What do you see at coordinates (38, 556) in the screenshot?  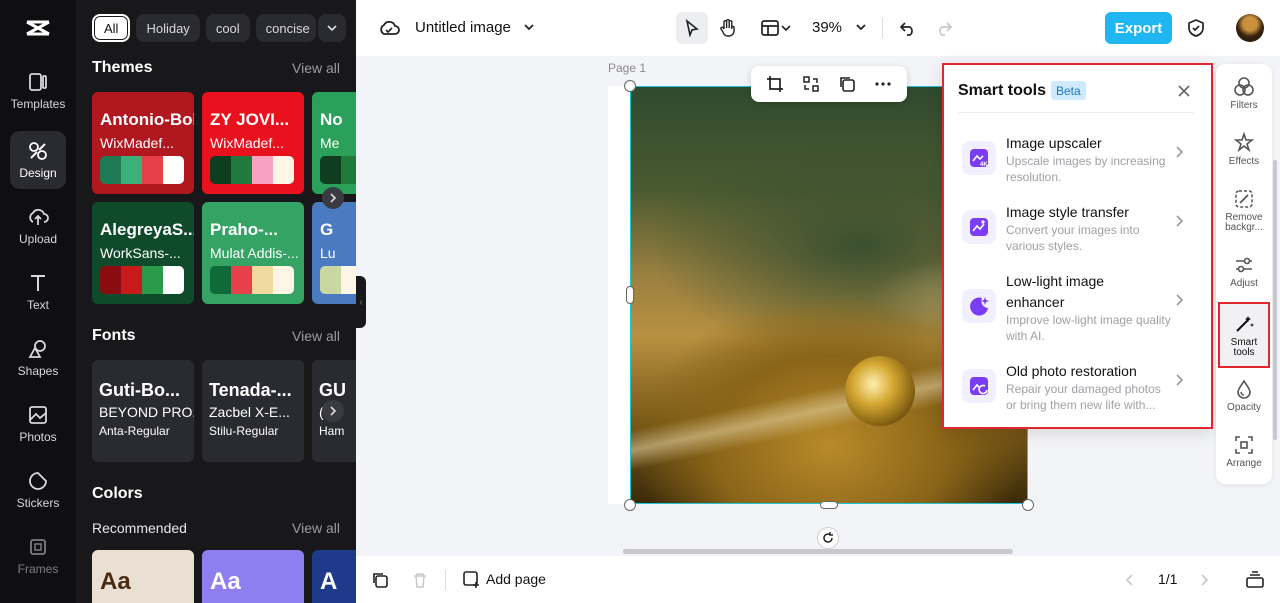 I see `nav-frames: Frames` at bounding box center [38, 556].